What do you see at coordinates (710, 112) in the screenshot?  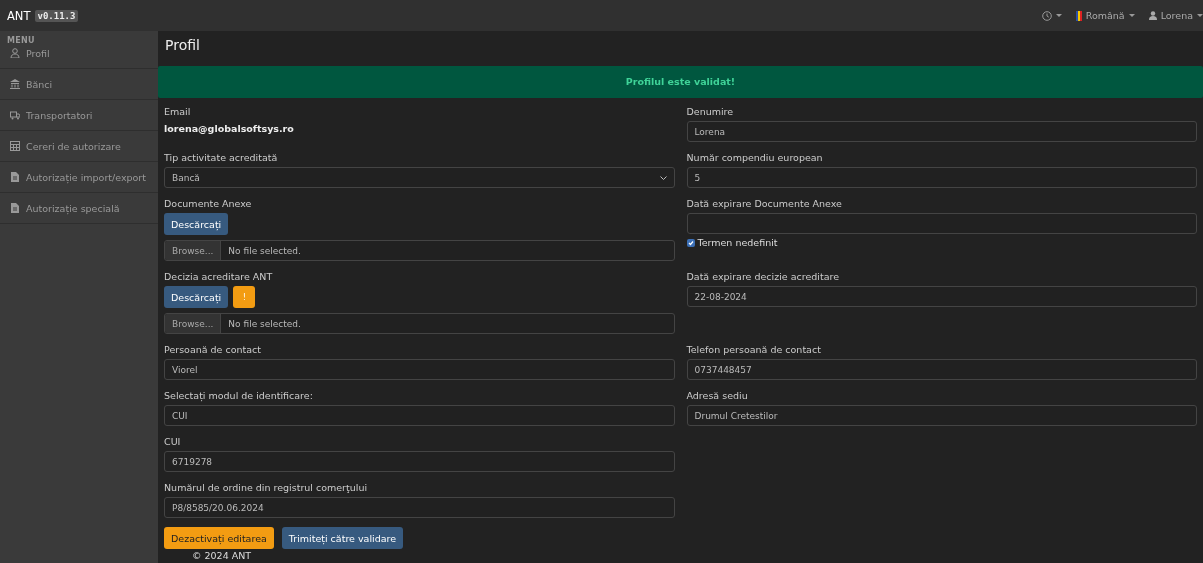 I see `field-label: Denumire` at bounding box center [710, 112].